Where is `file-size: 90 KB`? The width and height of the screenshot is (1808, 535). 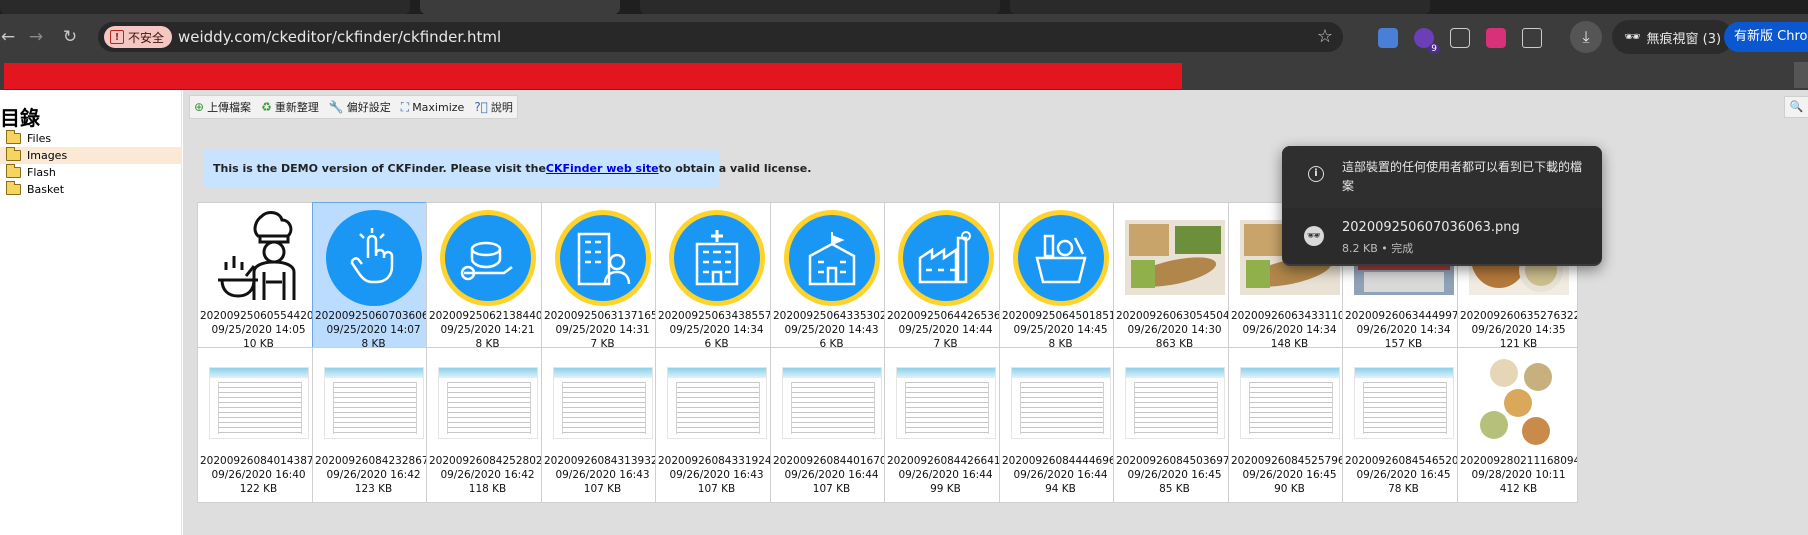
file-size: 90 KB is located at coordinates (1289, 489).